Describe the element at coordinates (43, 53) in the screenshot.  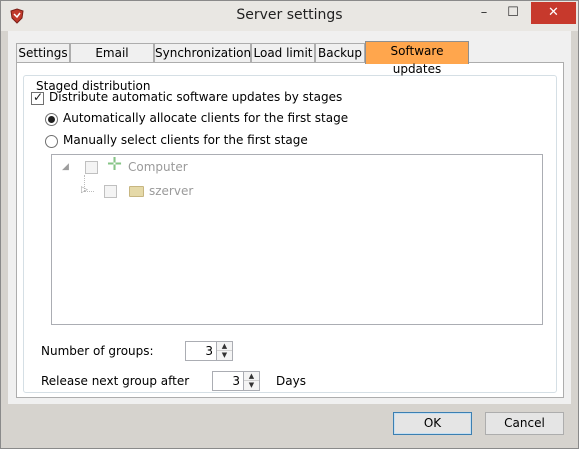
I see `tab-settings: Settings` at that location.